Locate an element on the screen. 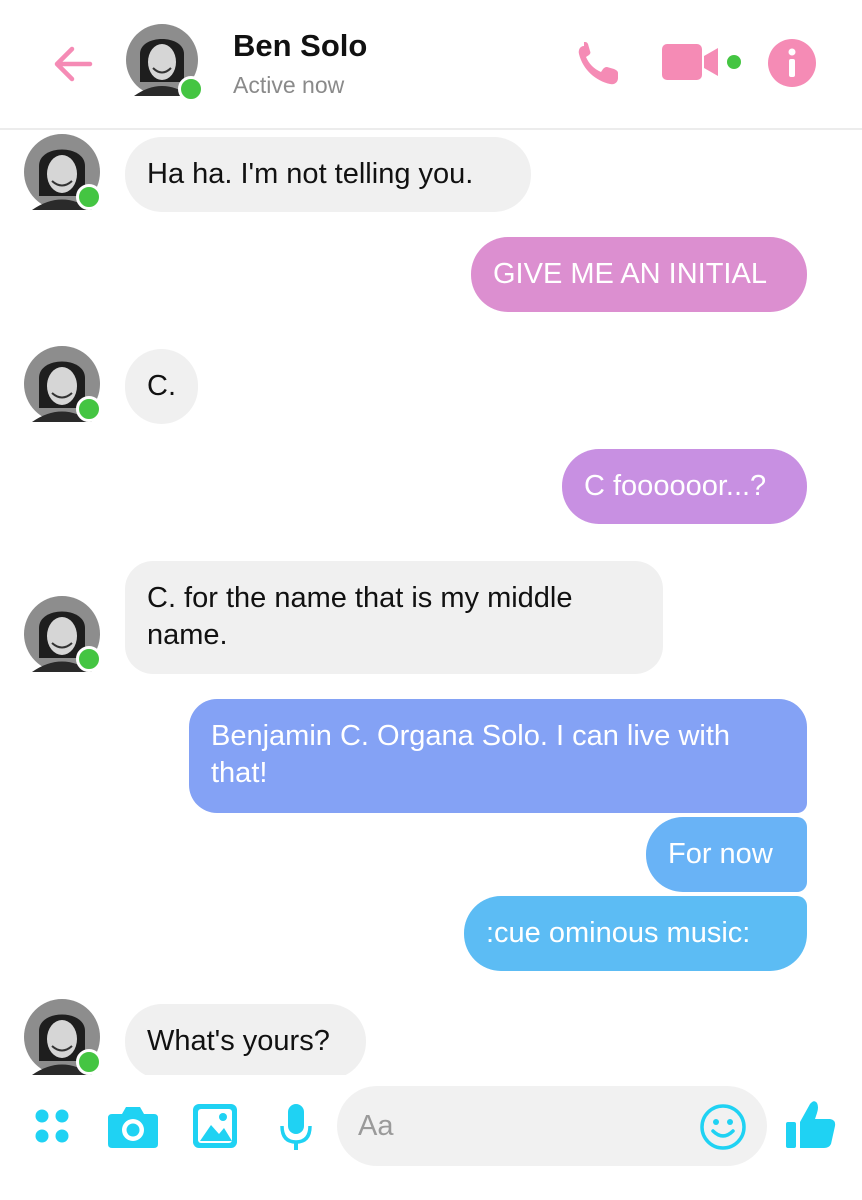 The height and width of the screenshot is (1200, 862). video-camera-icon is located at coordinates (702, 62).